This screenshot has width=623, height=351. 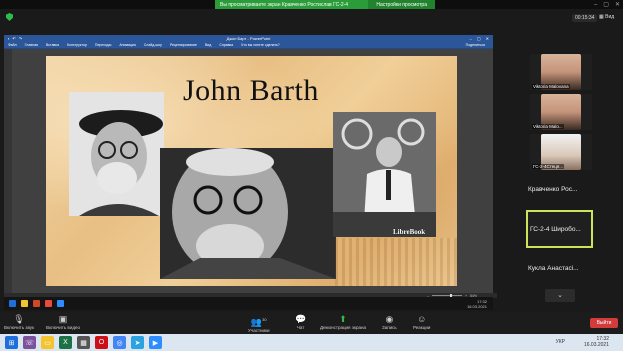 I want to click on slide-thumbnails-pane, so click(x=8, y=171).